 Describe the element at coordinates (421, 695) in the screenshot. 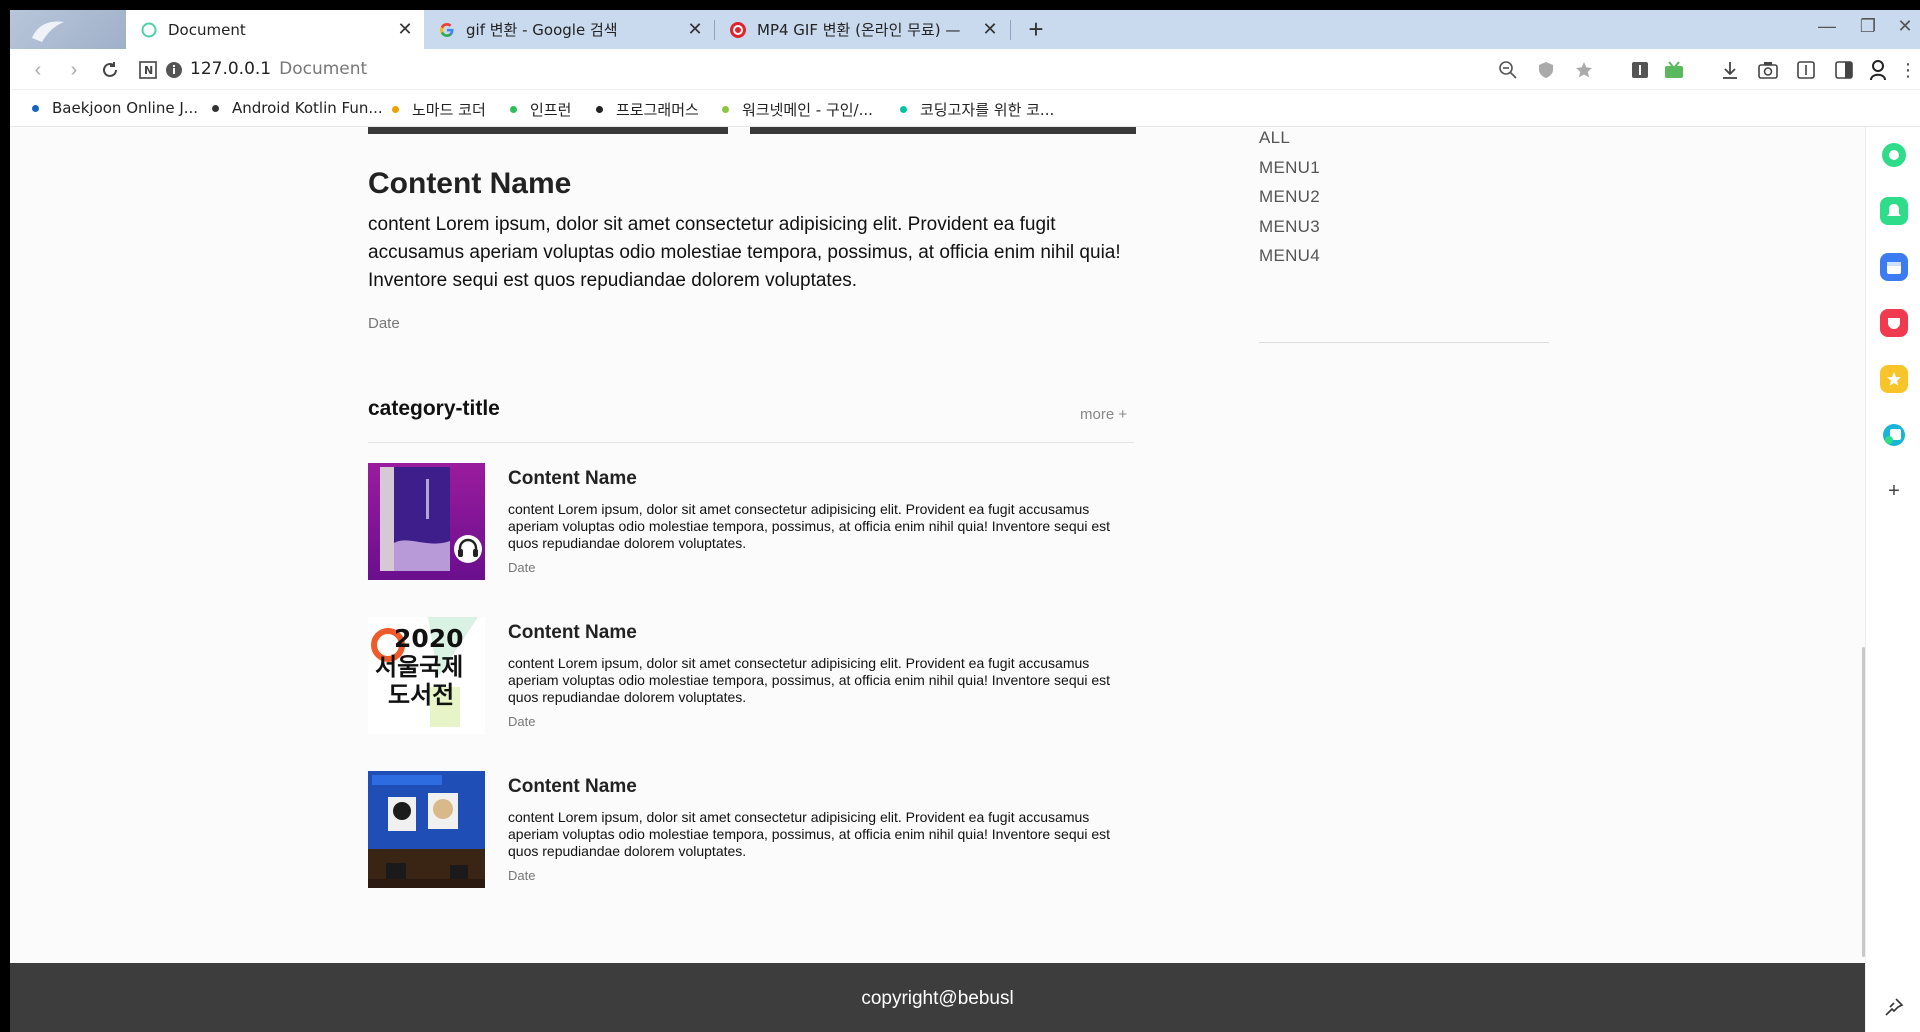

I see `thumb-line3: 도서전` at that location.